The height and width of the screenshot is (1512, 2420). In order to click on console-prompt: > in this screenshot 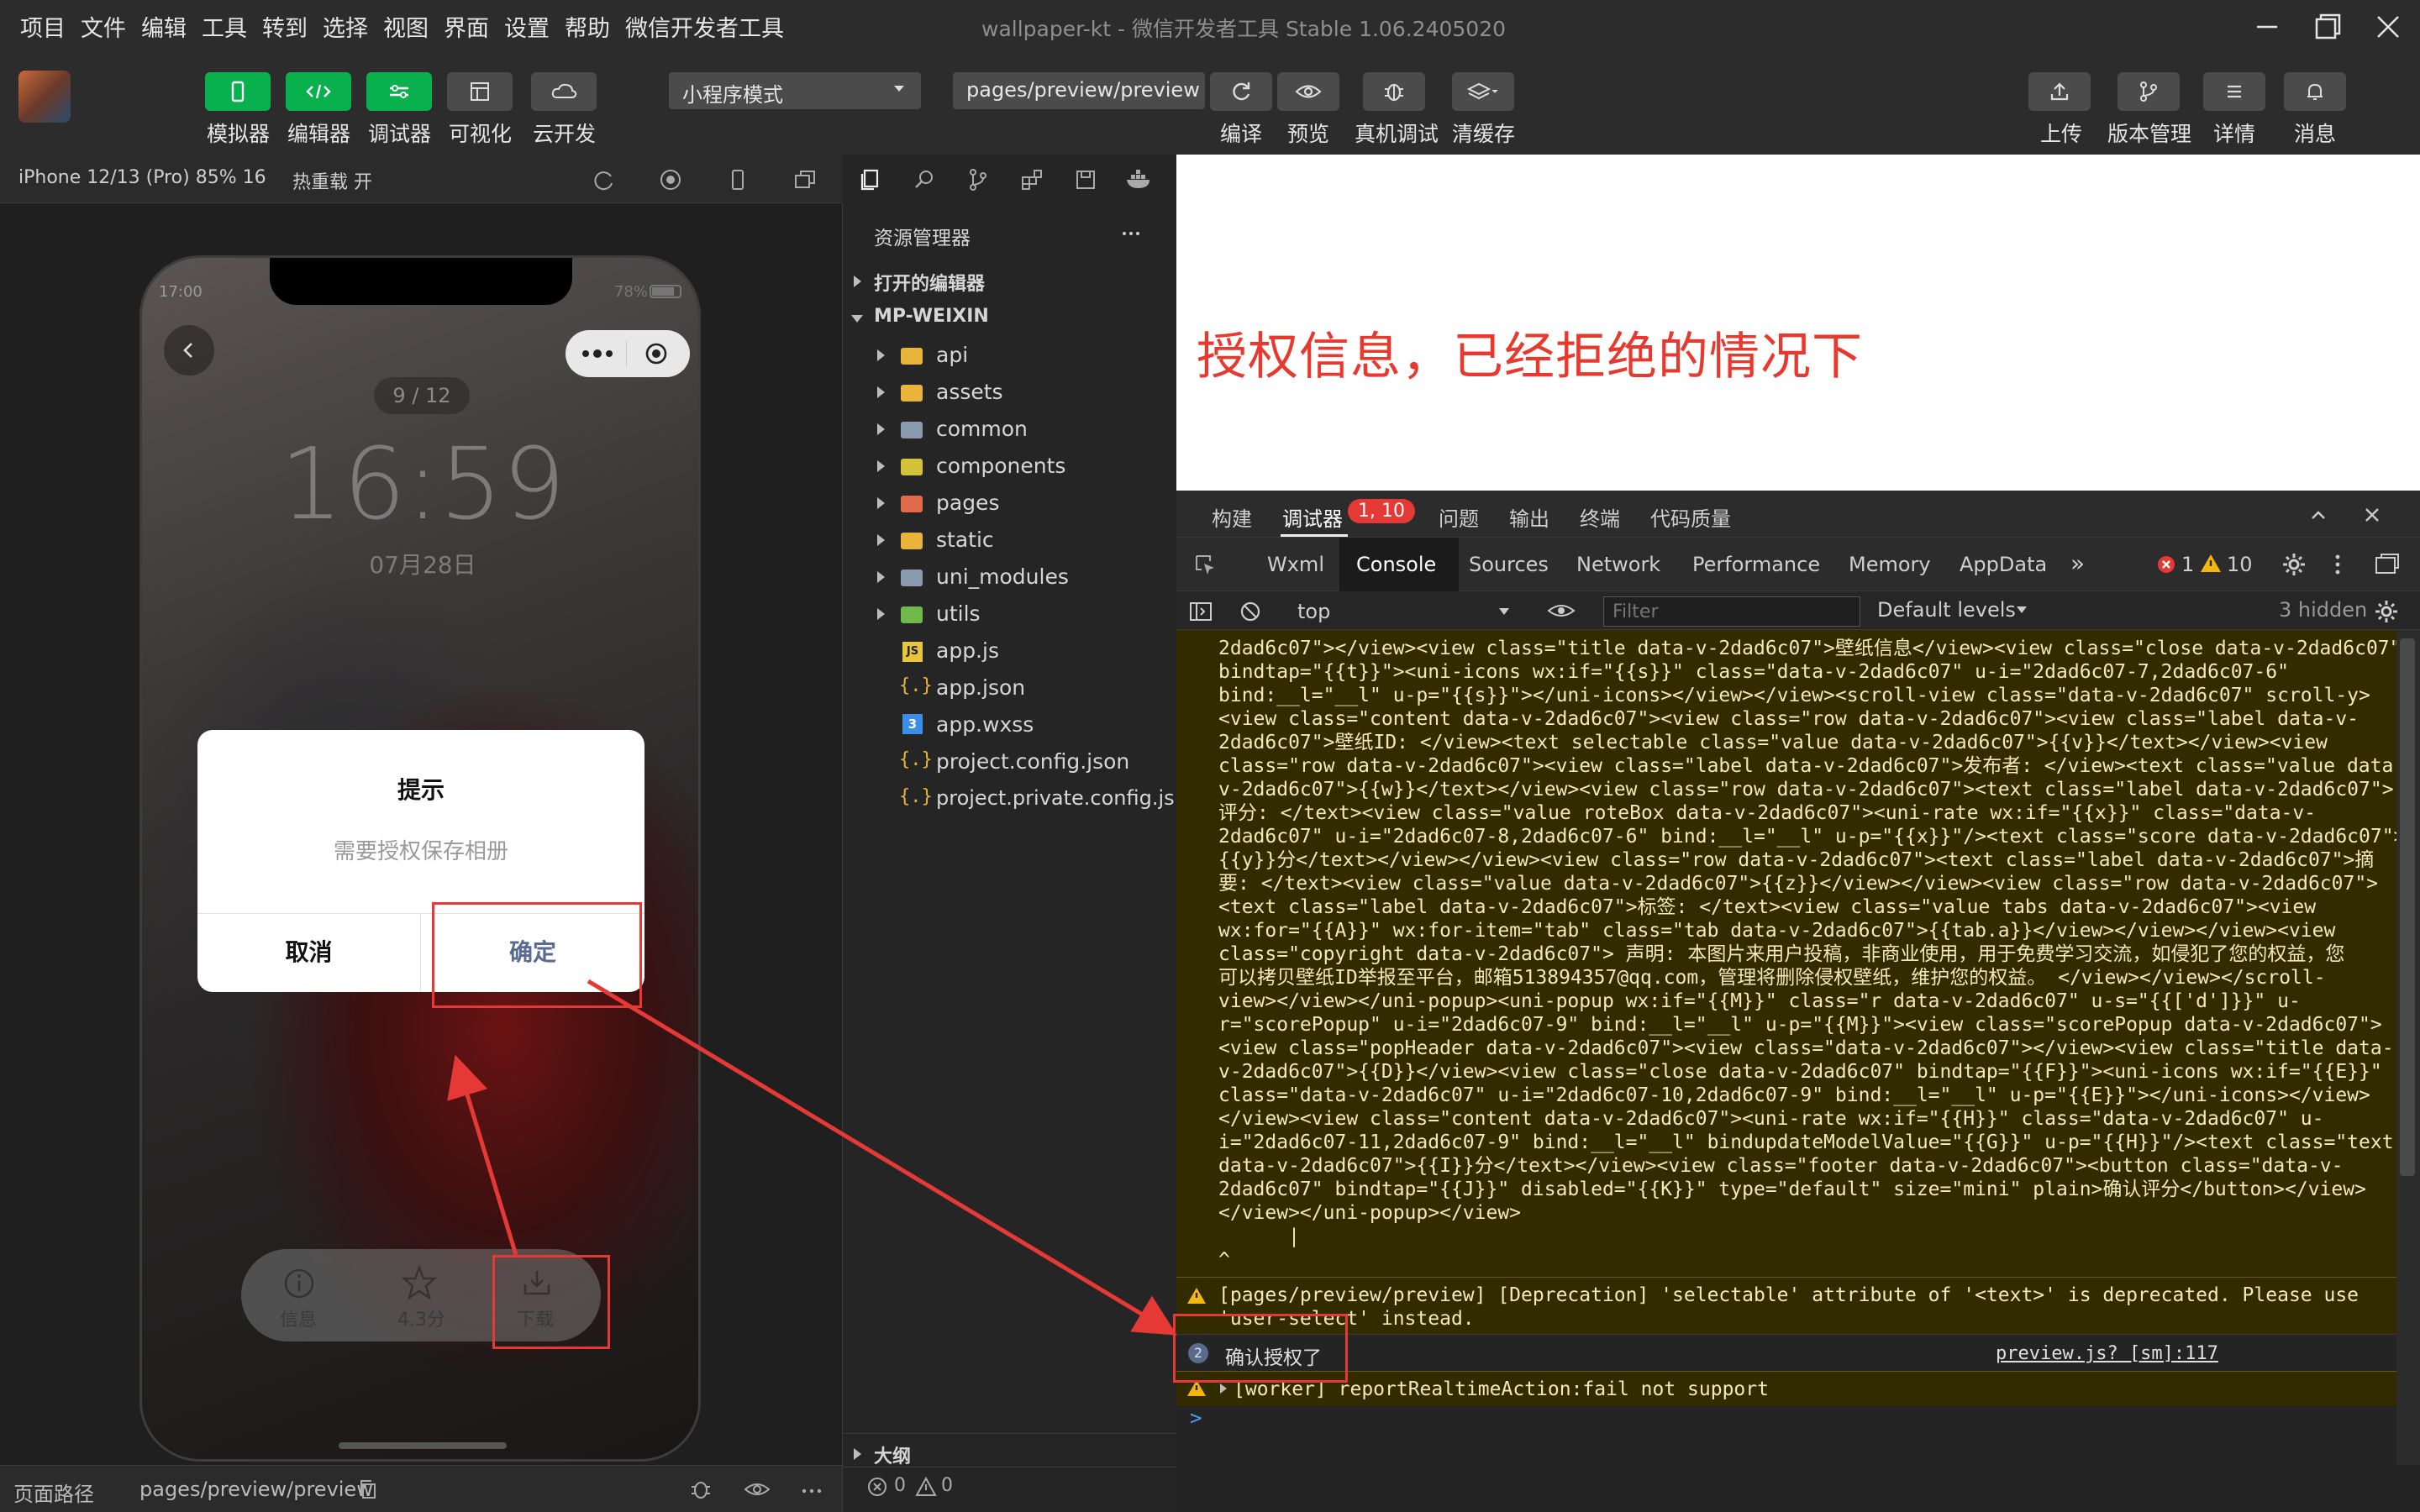, I will do `click(1786, 1435)`.